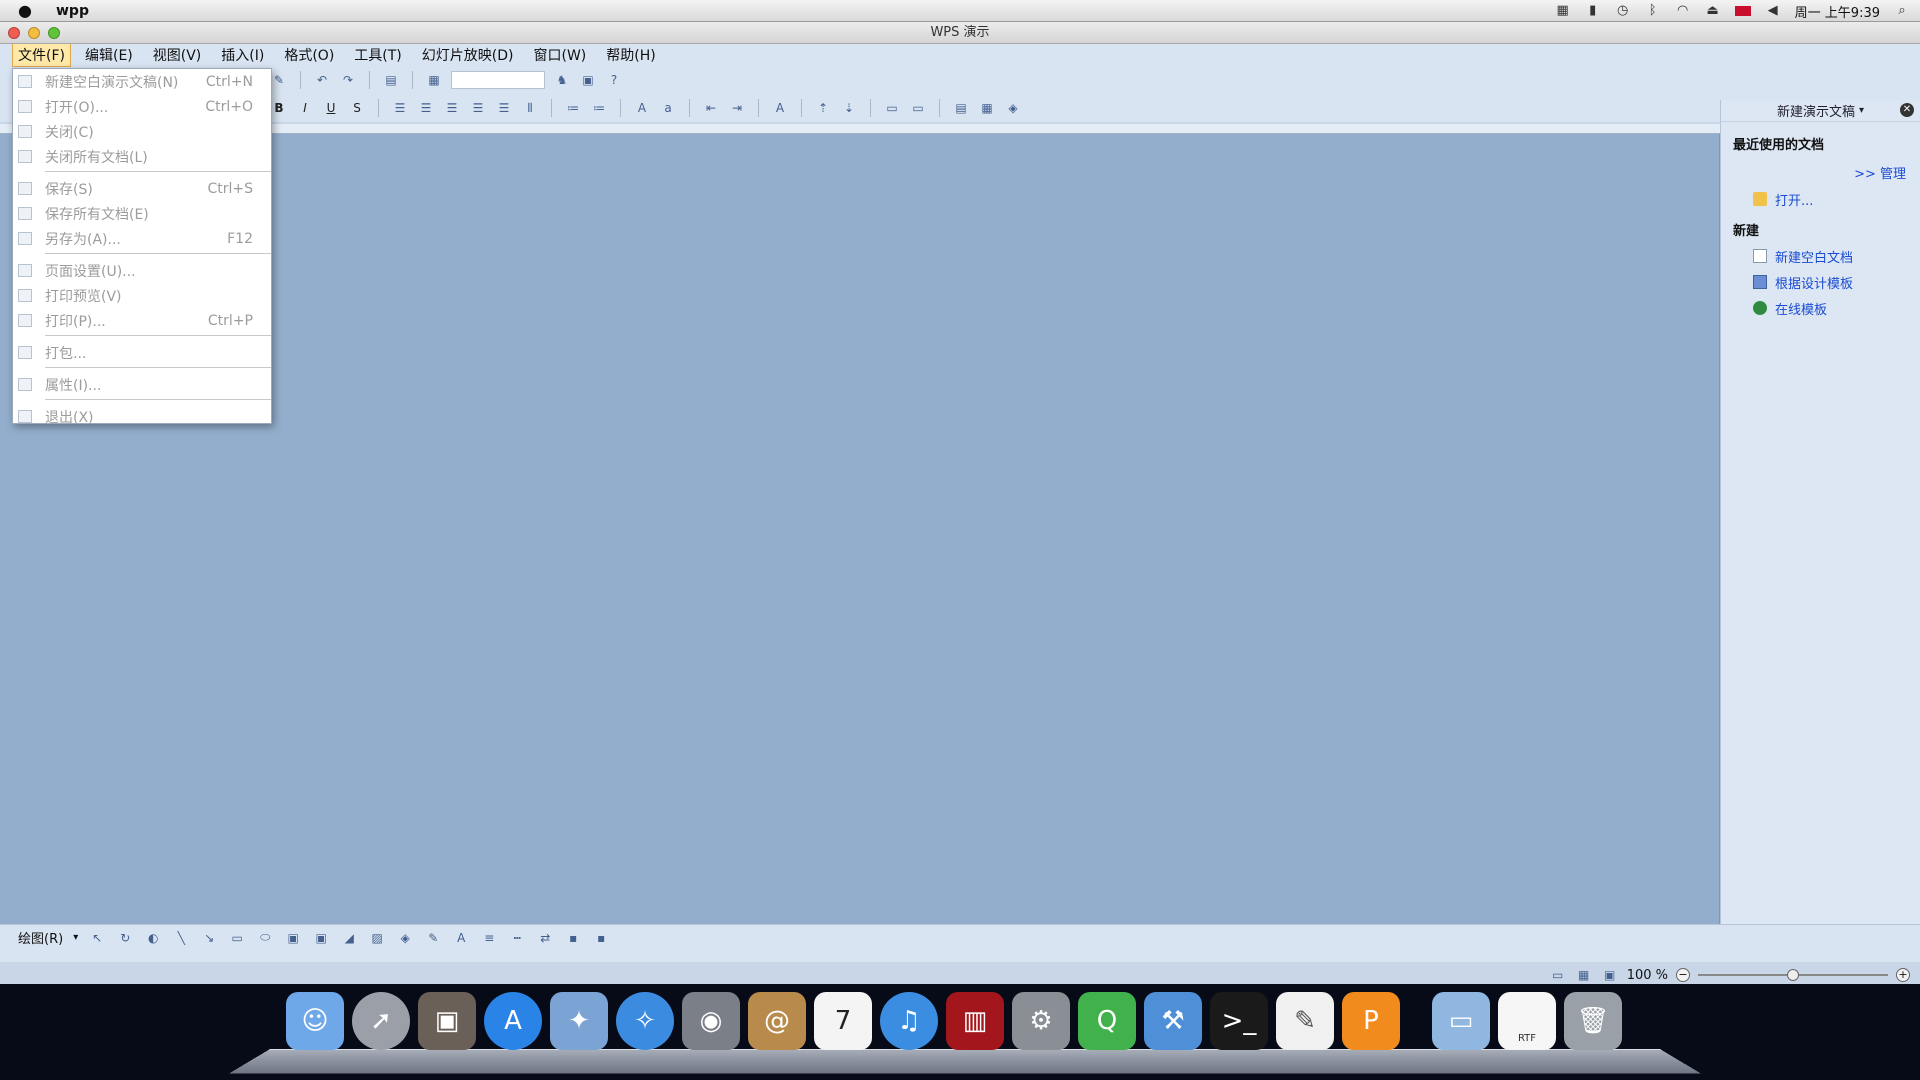  What do you see at coordinates (1653, 11) in the screenshot?
I see `bluetooth-icon: ᛒ` at bounding box center [1653, 11].